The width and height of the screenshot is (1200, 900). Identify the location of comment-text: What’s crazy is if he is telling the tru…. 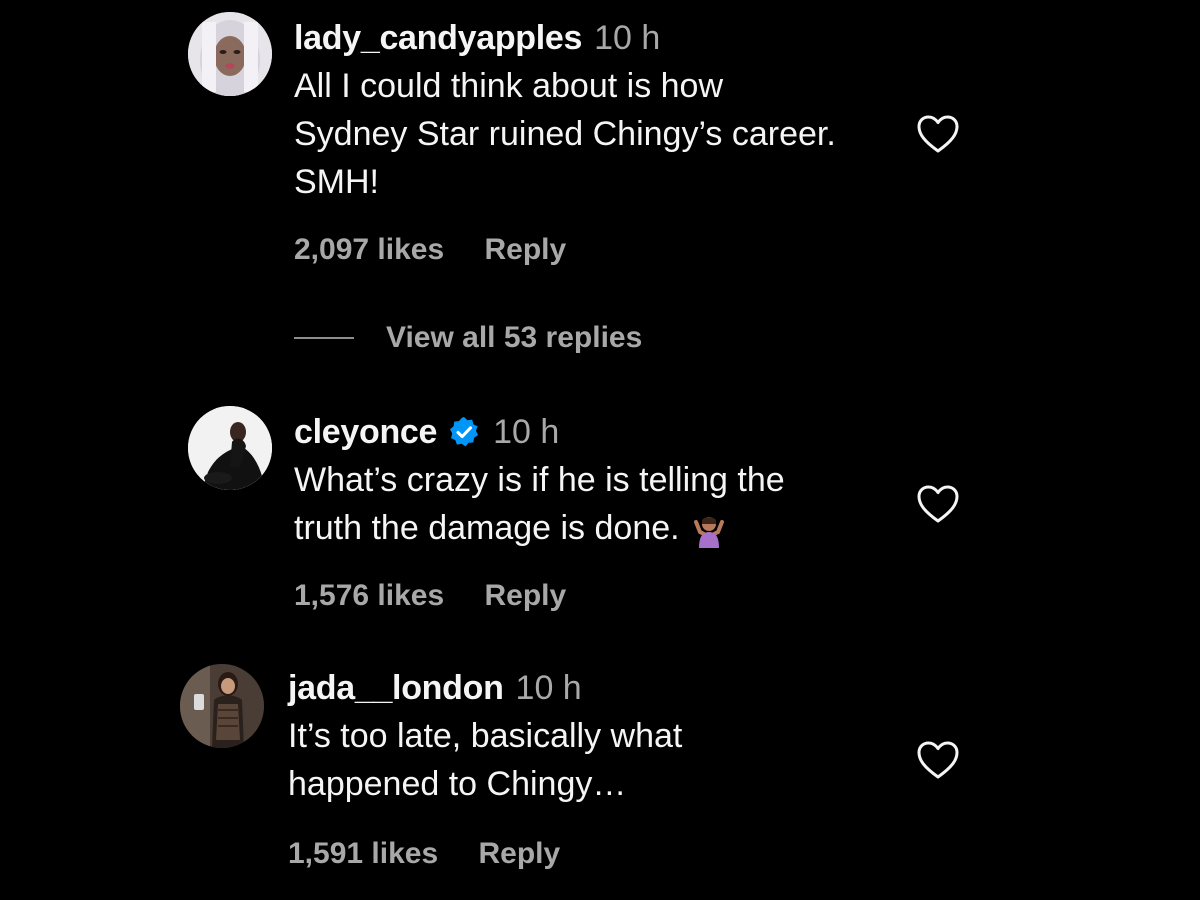
(539, 504).